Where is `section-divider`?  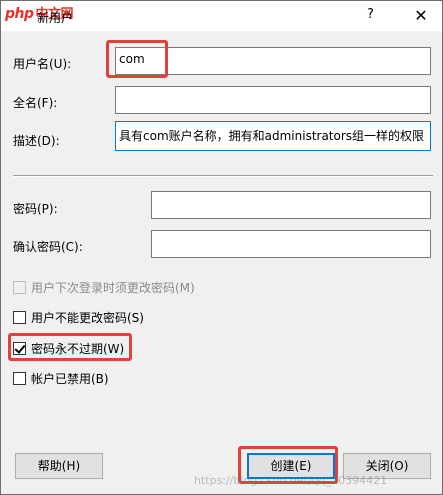
section-divider is located at coordinates (223, 176).